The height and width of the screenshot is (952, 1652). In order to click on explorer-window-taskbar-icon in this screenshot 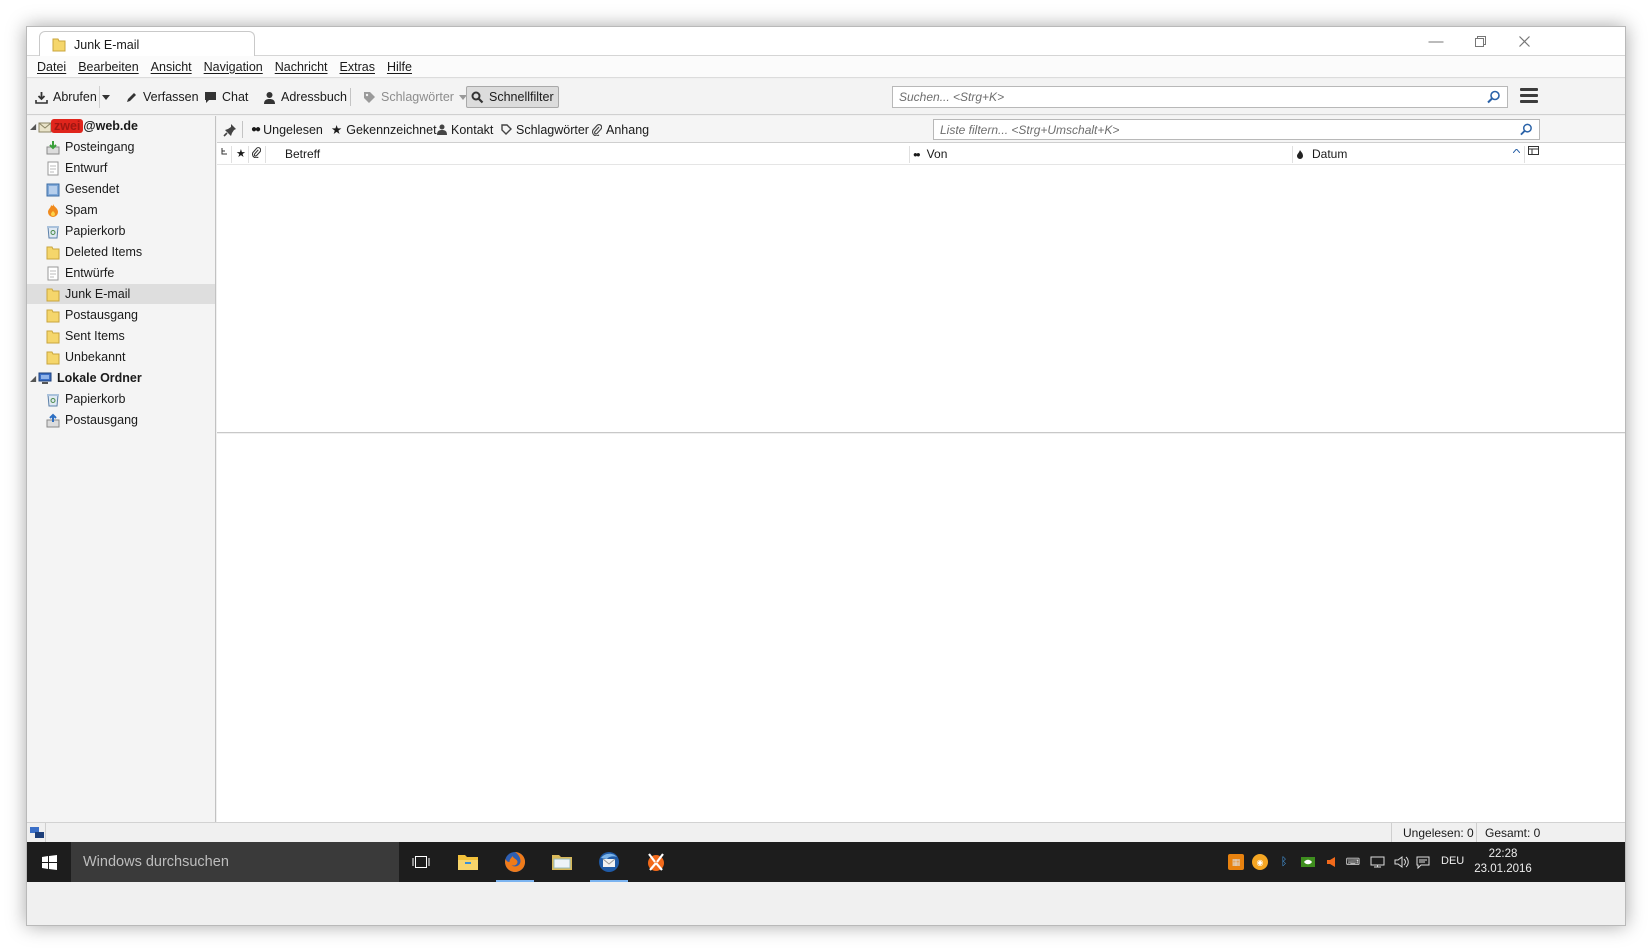, I will do `click(562, 862)`.